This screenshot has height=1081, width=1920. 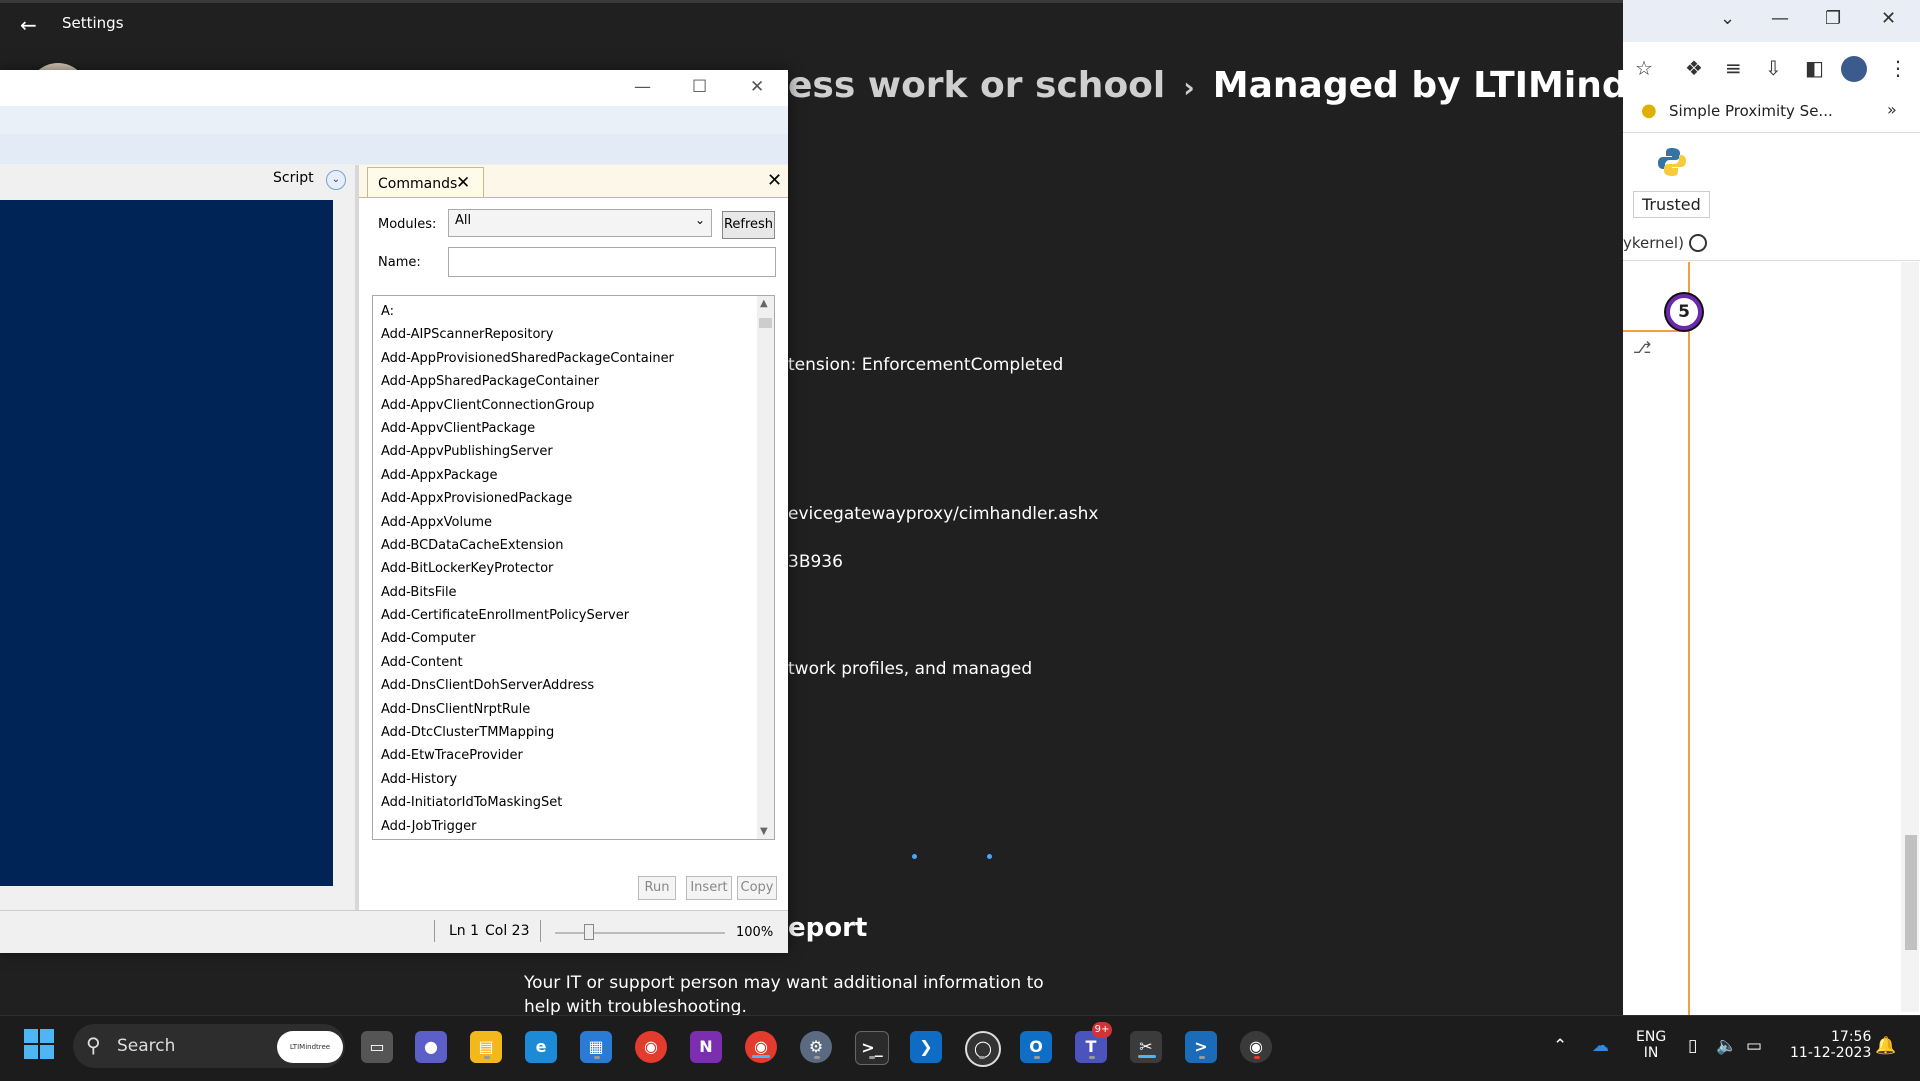 I want to click on python-logo-icon, so click(x=1672, y=162).